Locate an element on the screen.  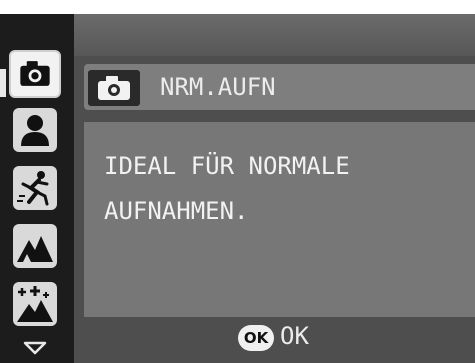
ok-label: OK is located at coordinates (294, 336).